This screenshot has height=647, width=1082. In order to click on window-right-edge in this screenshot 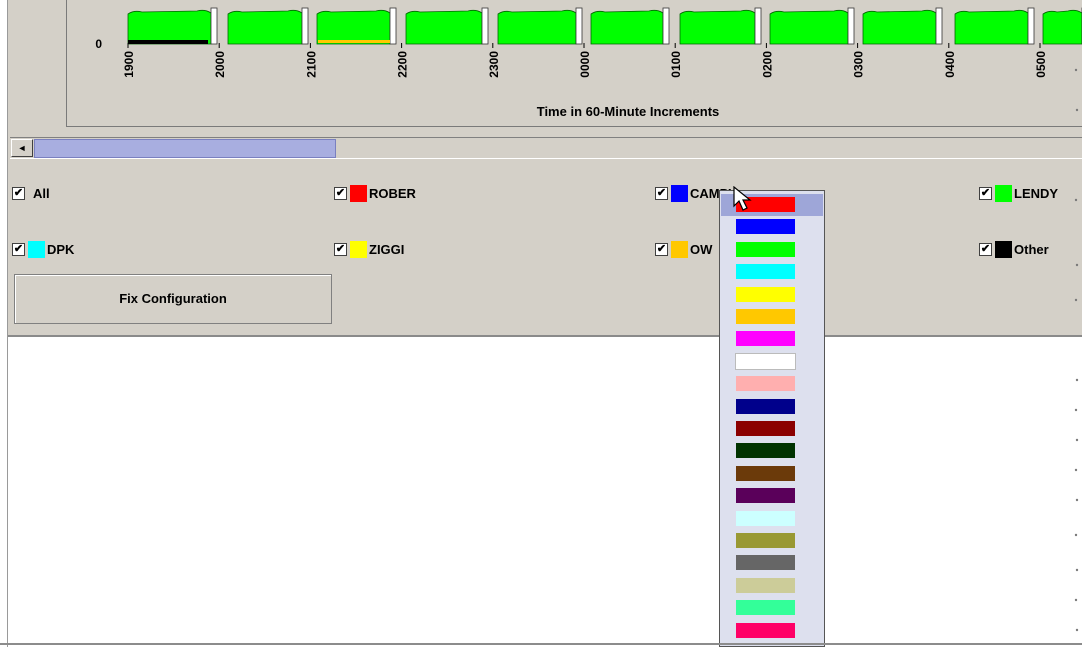, I will do `click(1076, 350)`.